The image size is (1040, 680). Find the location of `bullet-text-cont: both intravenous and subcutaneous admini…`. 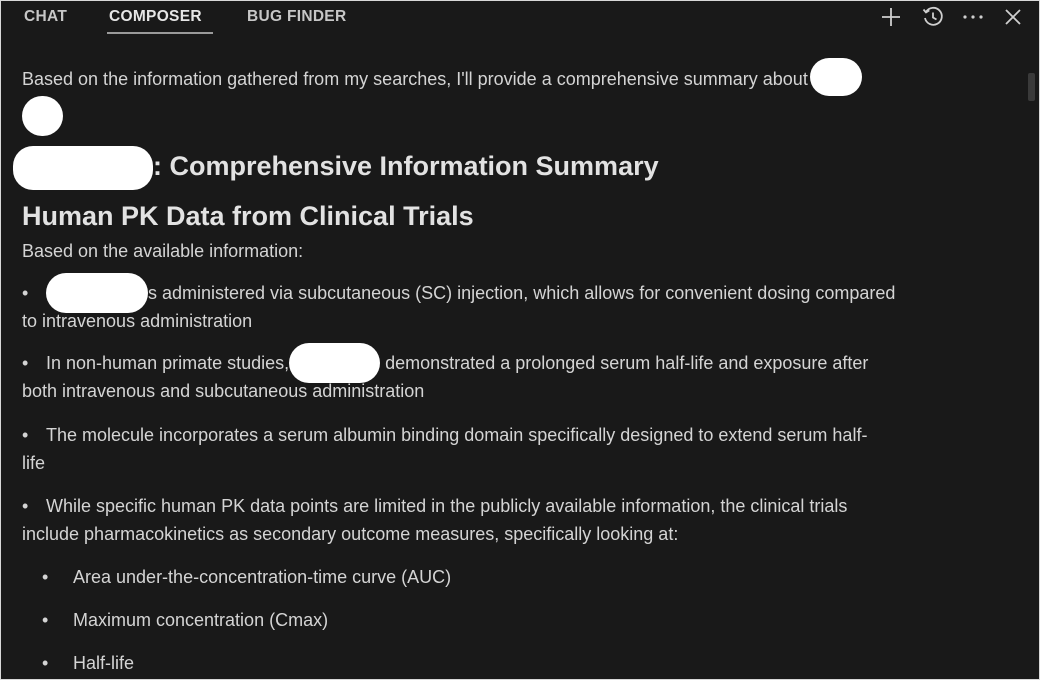

bullet-text-cont: both intravenous and subcutaneous admini… is located at coordinates (223, 391).